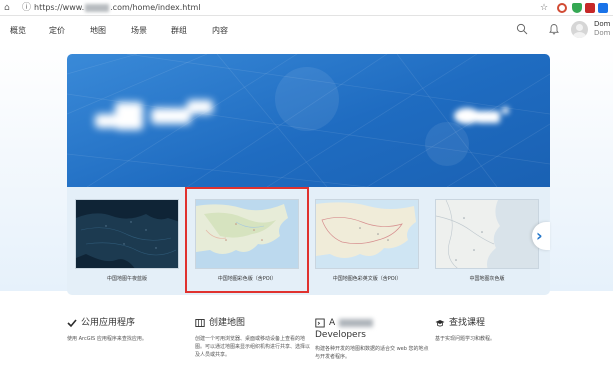  What do you see at coordinates (247, 240) in the screenshot?
I see `selection-highlight` at bounding box center [247, 240].